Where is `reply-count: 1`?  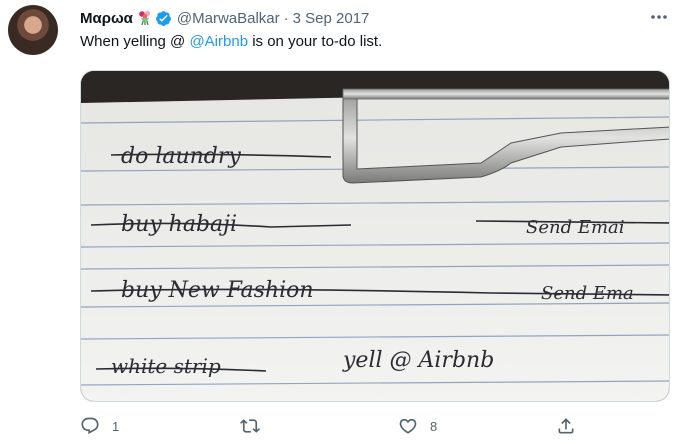 reply-count: 1 is located at coordinates (116, 426).